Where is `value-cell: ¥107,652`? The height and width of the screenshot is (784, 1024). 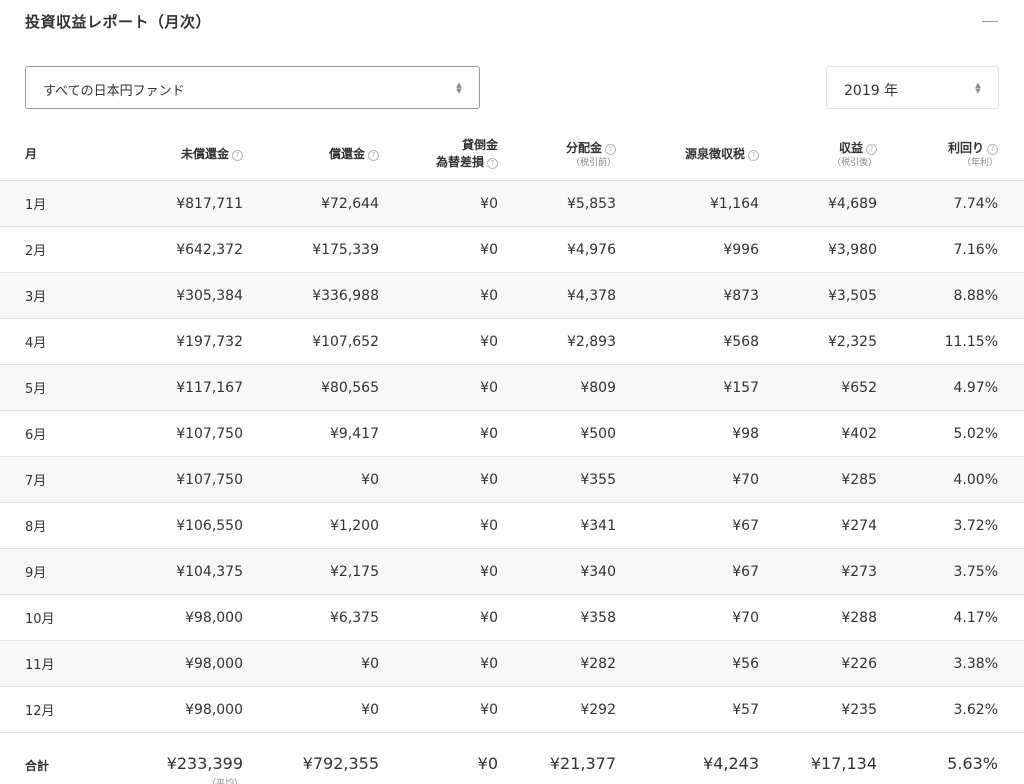
value-cell: ¥107,652 is located at coordinates (311, 341).